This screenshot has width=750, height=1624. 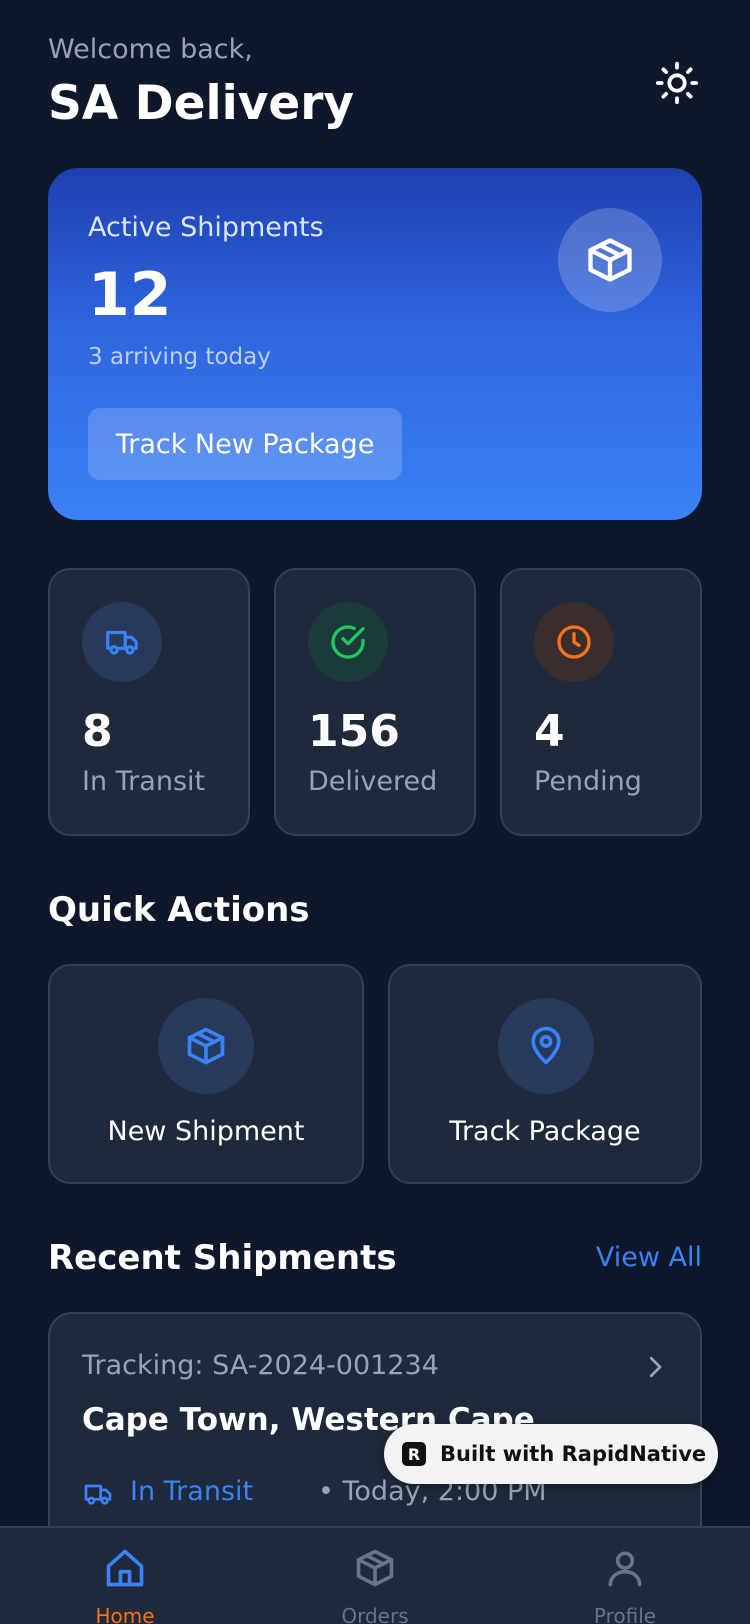 I want to click on shipment-status: In Transit, so click(x=192, y=1491).